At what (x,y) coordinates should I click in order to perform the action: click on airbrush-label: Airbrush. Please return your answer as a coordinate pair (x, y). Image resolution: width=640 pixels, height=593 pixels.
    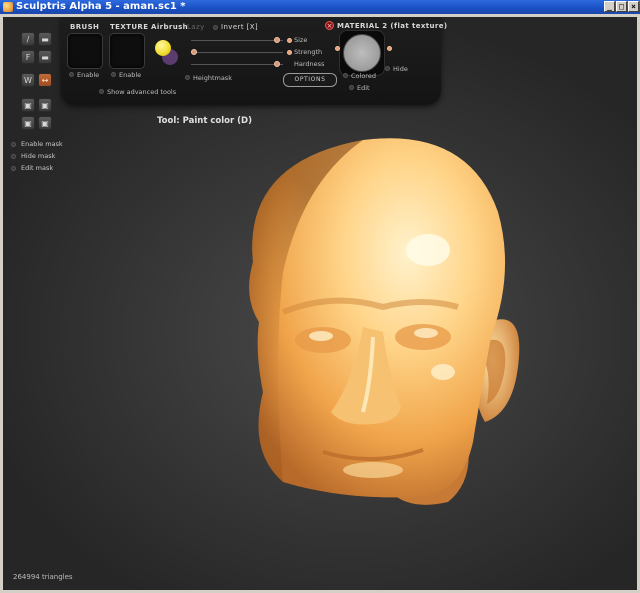
    Looking at the image, I should click on (169, 27).